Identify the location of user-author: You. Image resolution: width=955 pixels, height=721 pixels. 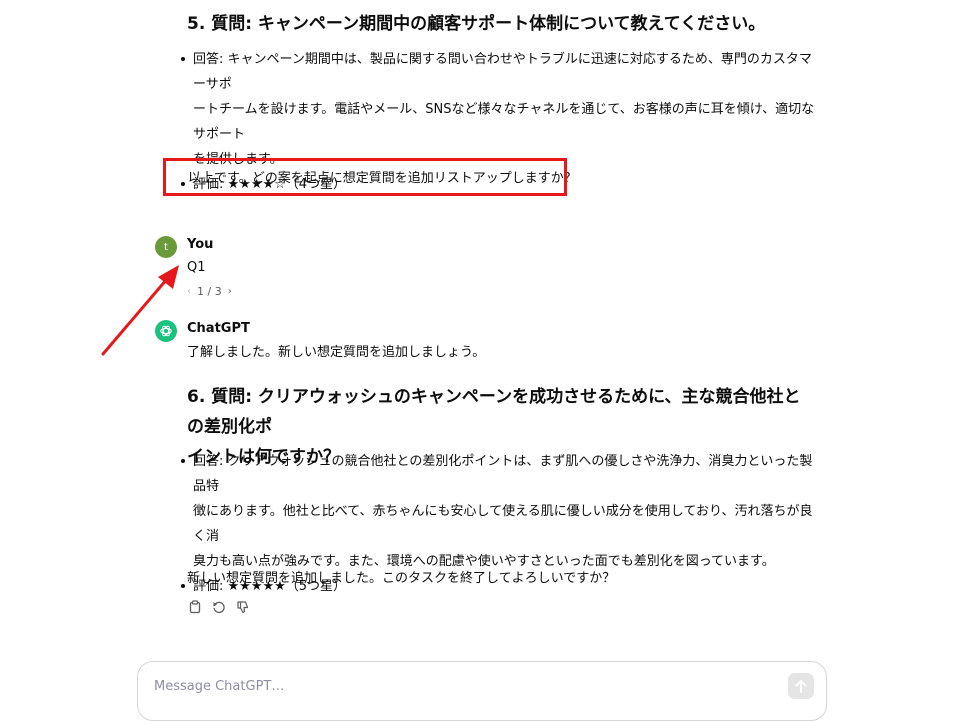
(200, 244).